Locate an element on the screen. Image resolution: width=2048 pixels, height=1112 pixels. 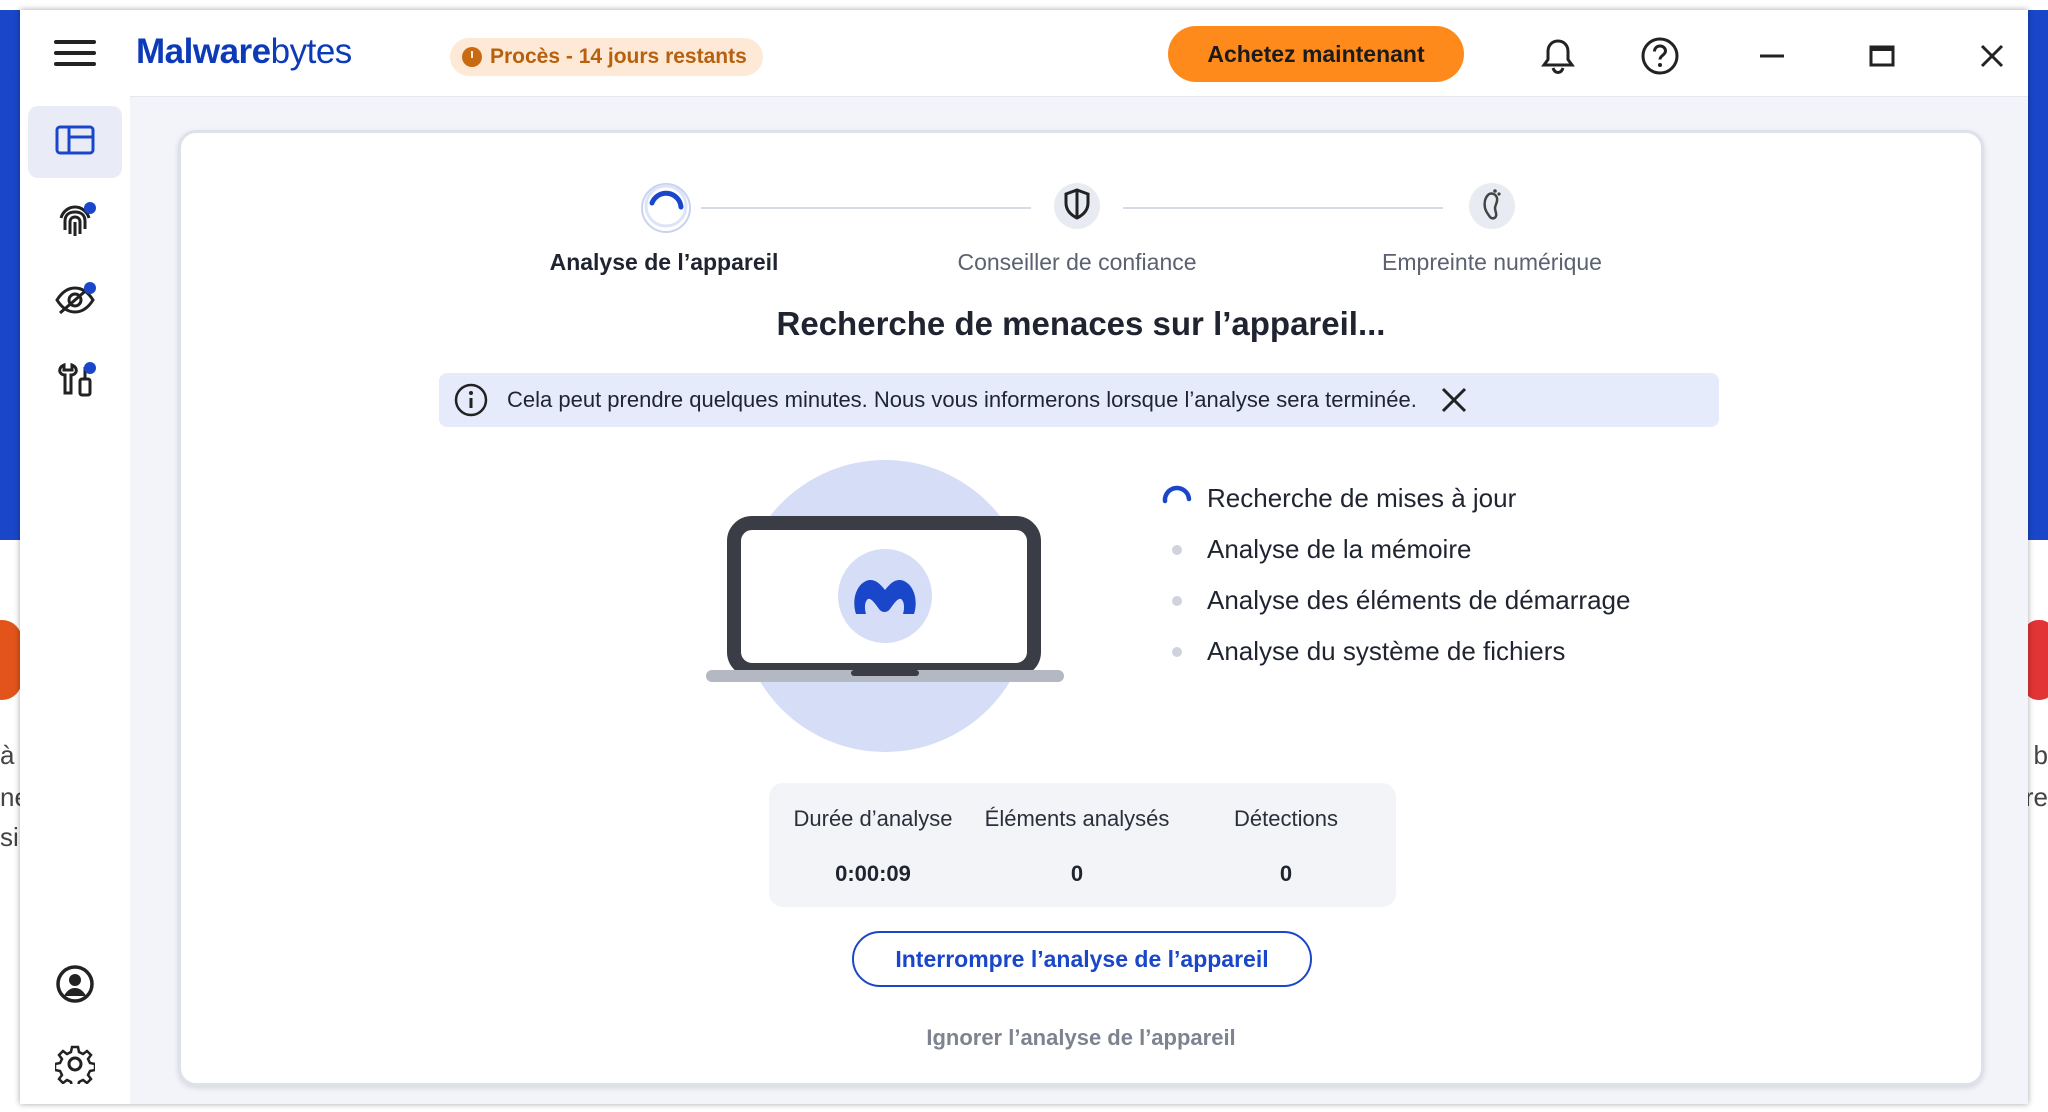
task-item: Analyse du système de fichiers is located at coordinates (1395, 651).